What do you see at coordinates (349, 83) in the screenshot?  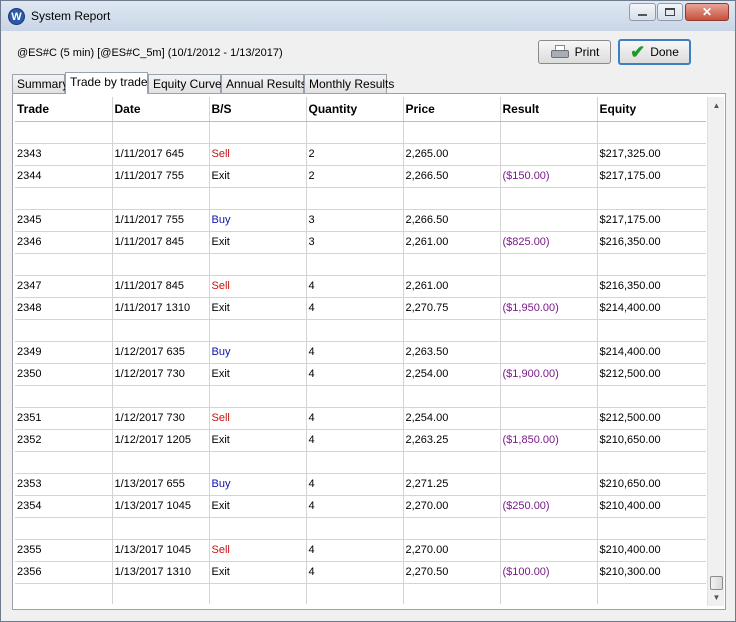 I see `tab-monthly-results: Monthly Results` at bounding box center [349, 83].